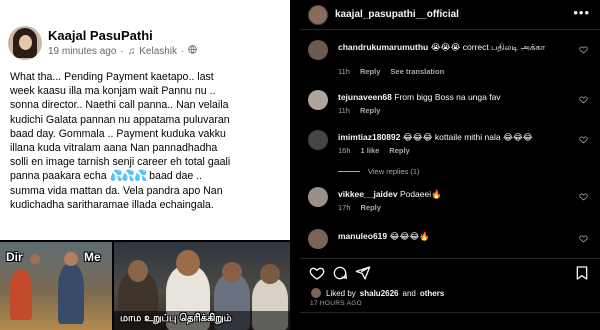 The image size is (600, 330). What do you see at coordinates (379, 293) in the screenshot?
I see `liked-by-username: shalu2626` at bounding box center [379, 293].